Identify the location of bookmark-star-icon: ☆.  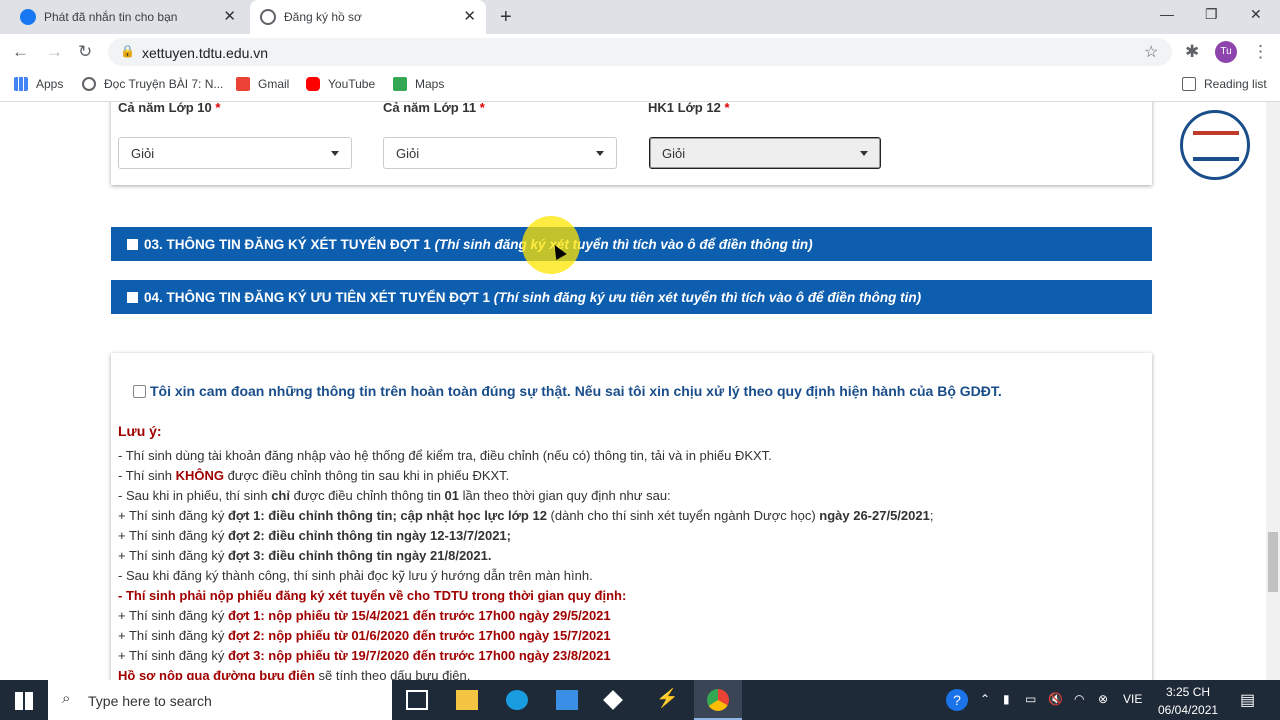
(1151, 52).